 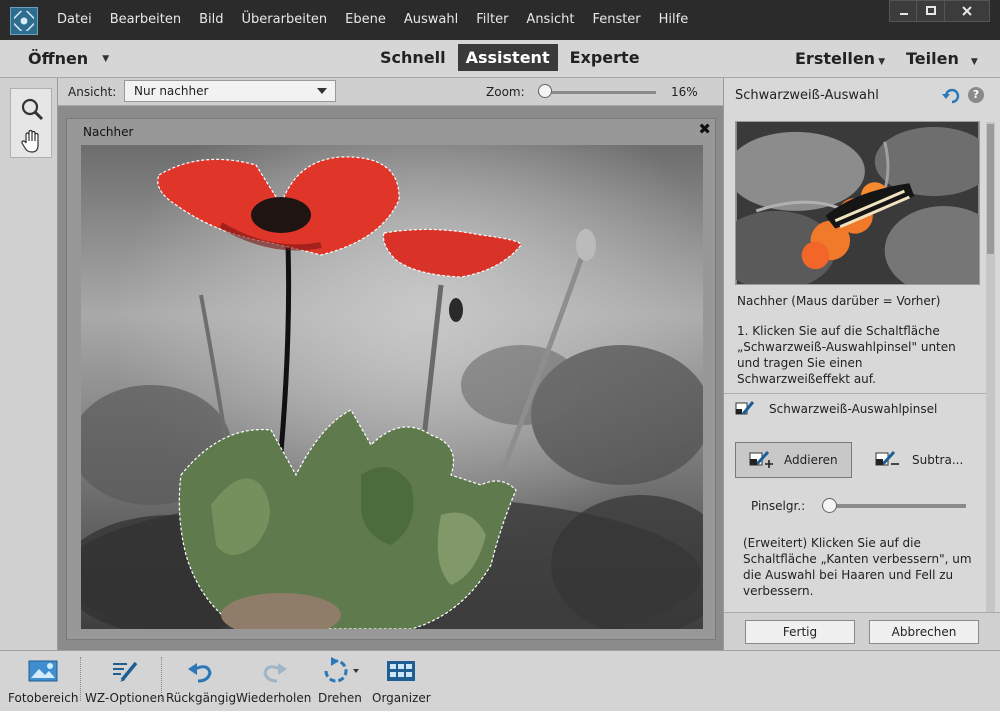 I want to click on zoom-slider-track, so click(x=597, y=92).